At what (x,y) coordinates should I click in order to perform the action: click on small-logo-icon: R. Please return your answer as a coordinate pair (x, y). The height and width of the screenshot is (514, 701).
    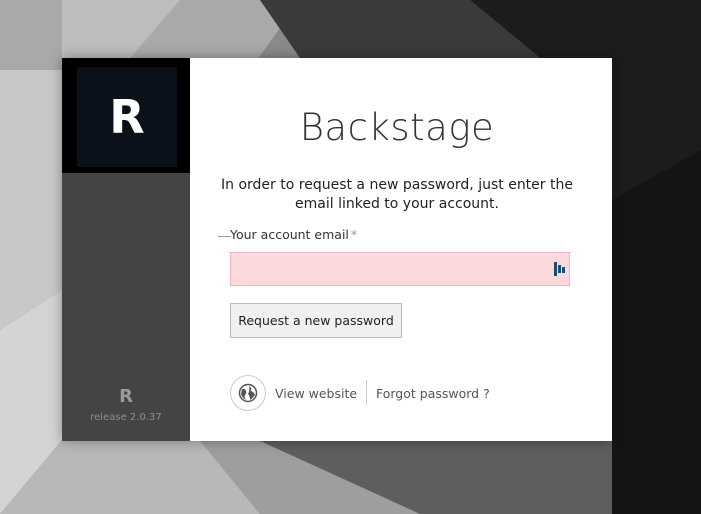
    Looking at the image, I should click on (126, 396).